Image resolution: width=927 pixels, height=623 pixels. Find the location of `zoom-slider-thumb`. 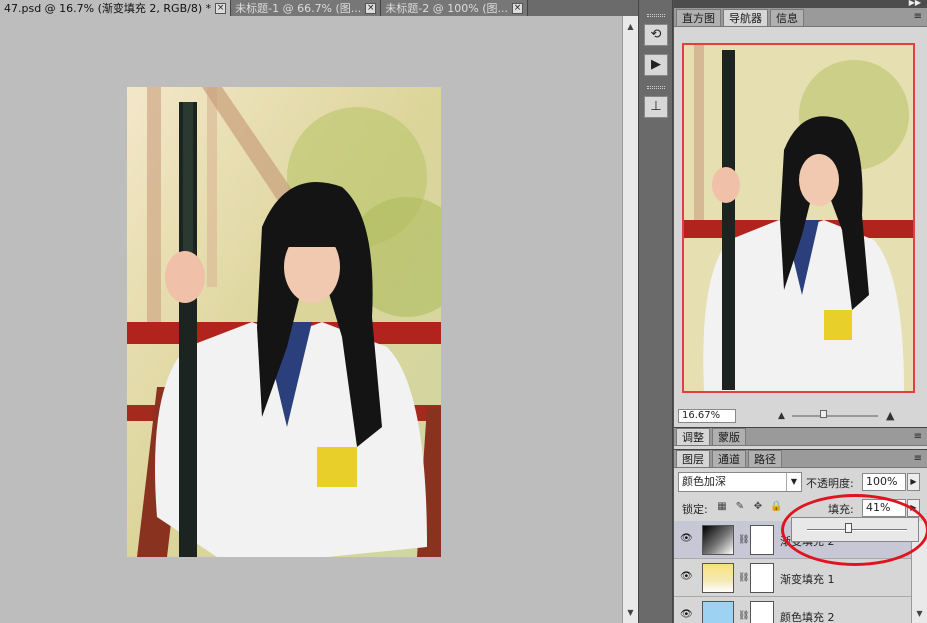

zoom-slider-thumb is located at coordinates (823, 414).